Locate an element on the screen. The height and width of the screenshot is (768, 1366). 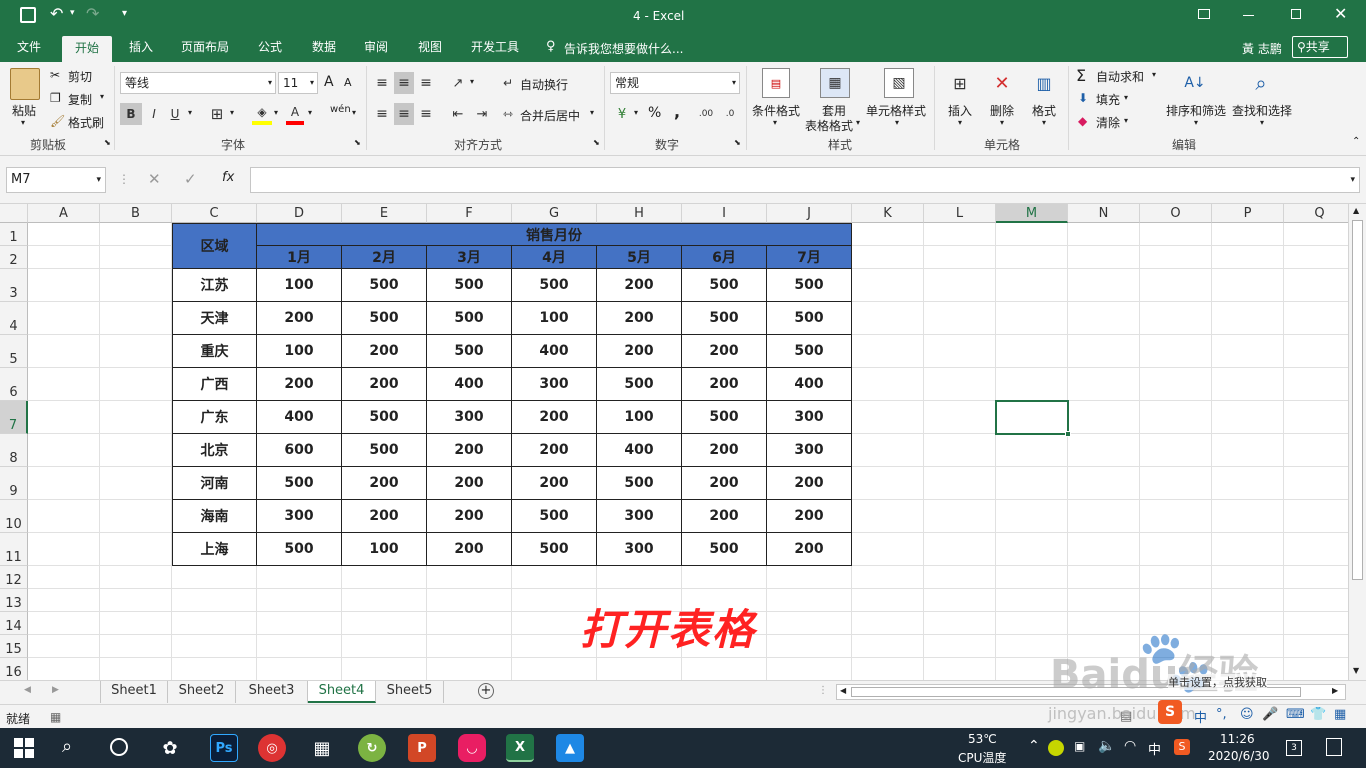
month-header-cell: 3月 is located at coordinates (469, 257).